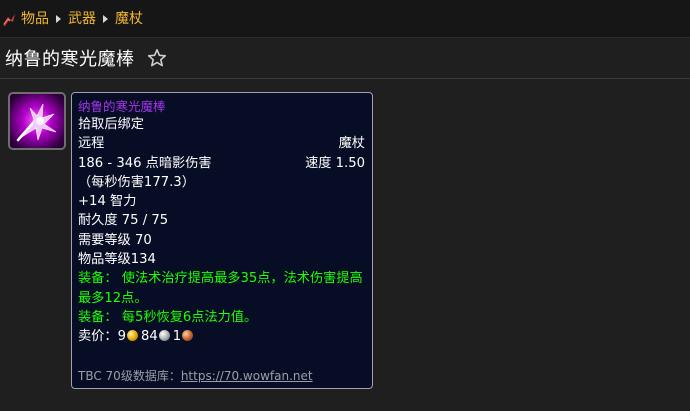 The width and height of the screenshot is (690, 411). What do you see at coordinates (168, 317) in the screenshot?
I see `item-equip-effect: 装备： 每5秒恢复6点法力值。` at bounding box center [168, 317].